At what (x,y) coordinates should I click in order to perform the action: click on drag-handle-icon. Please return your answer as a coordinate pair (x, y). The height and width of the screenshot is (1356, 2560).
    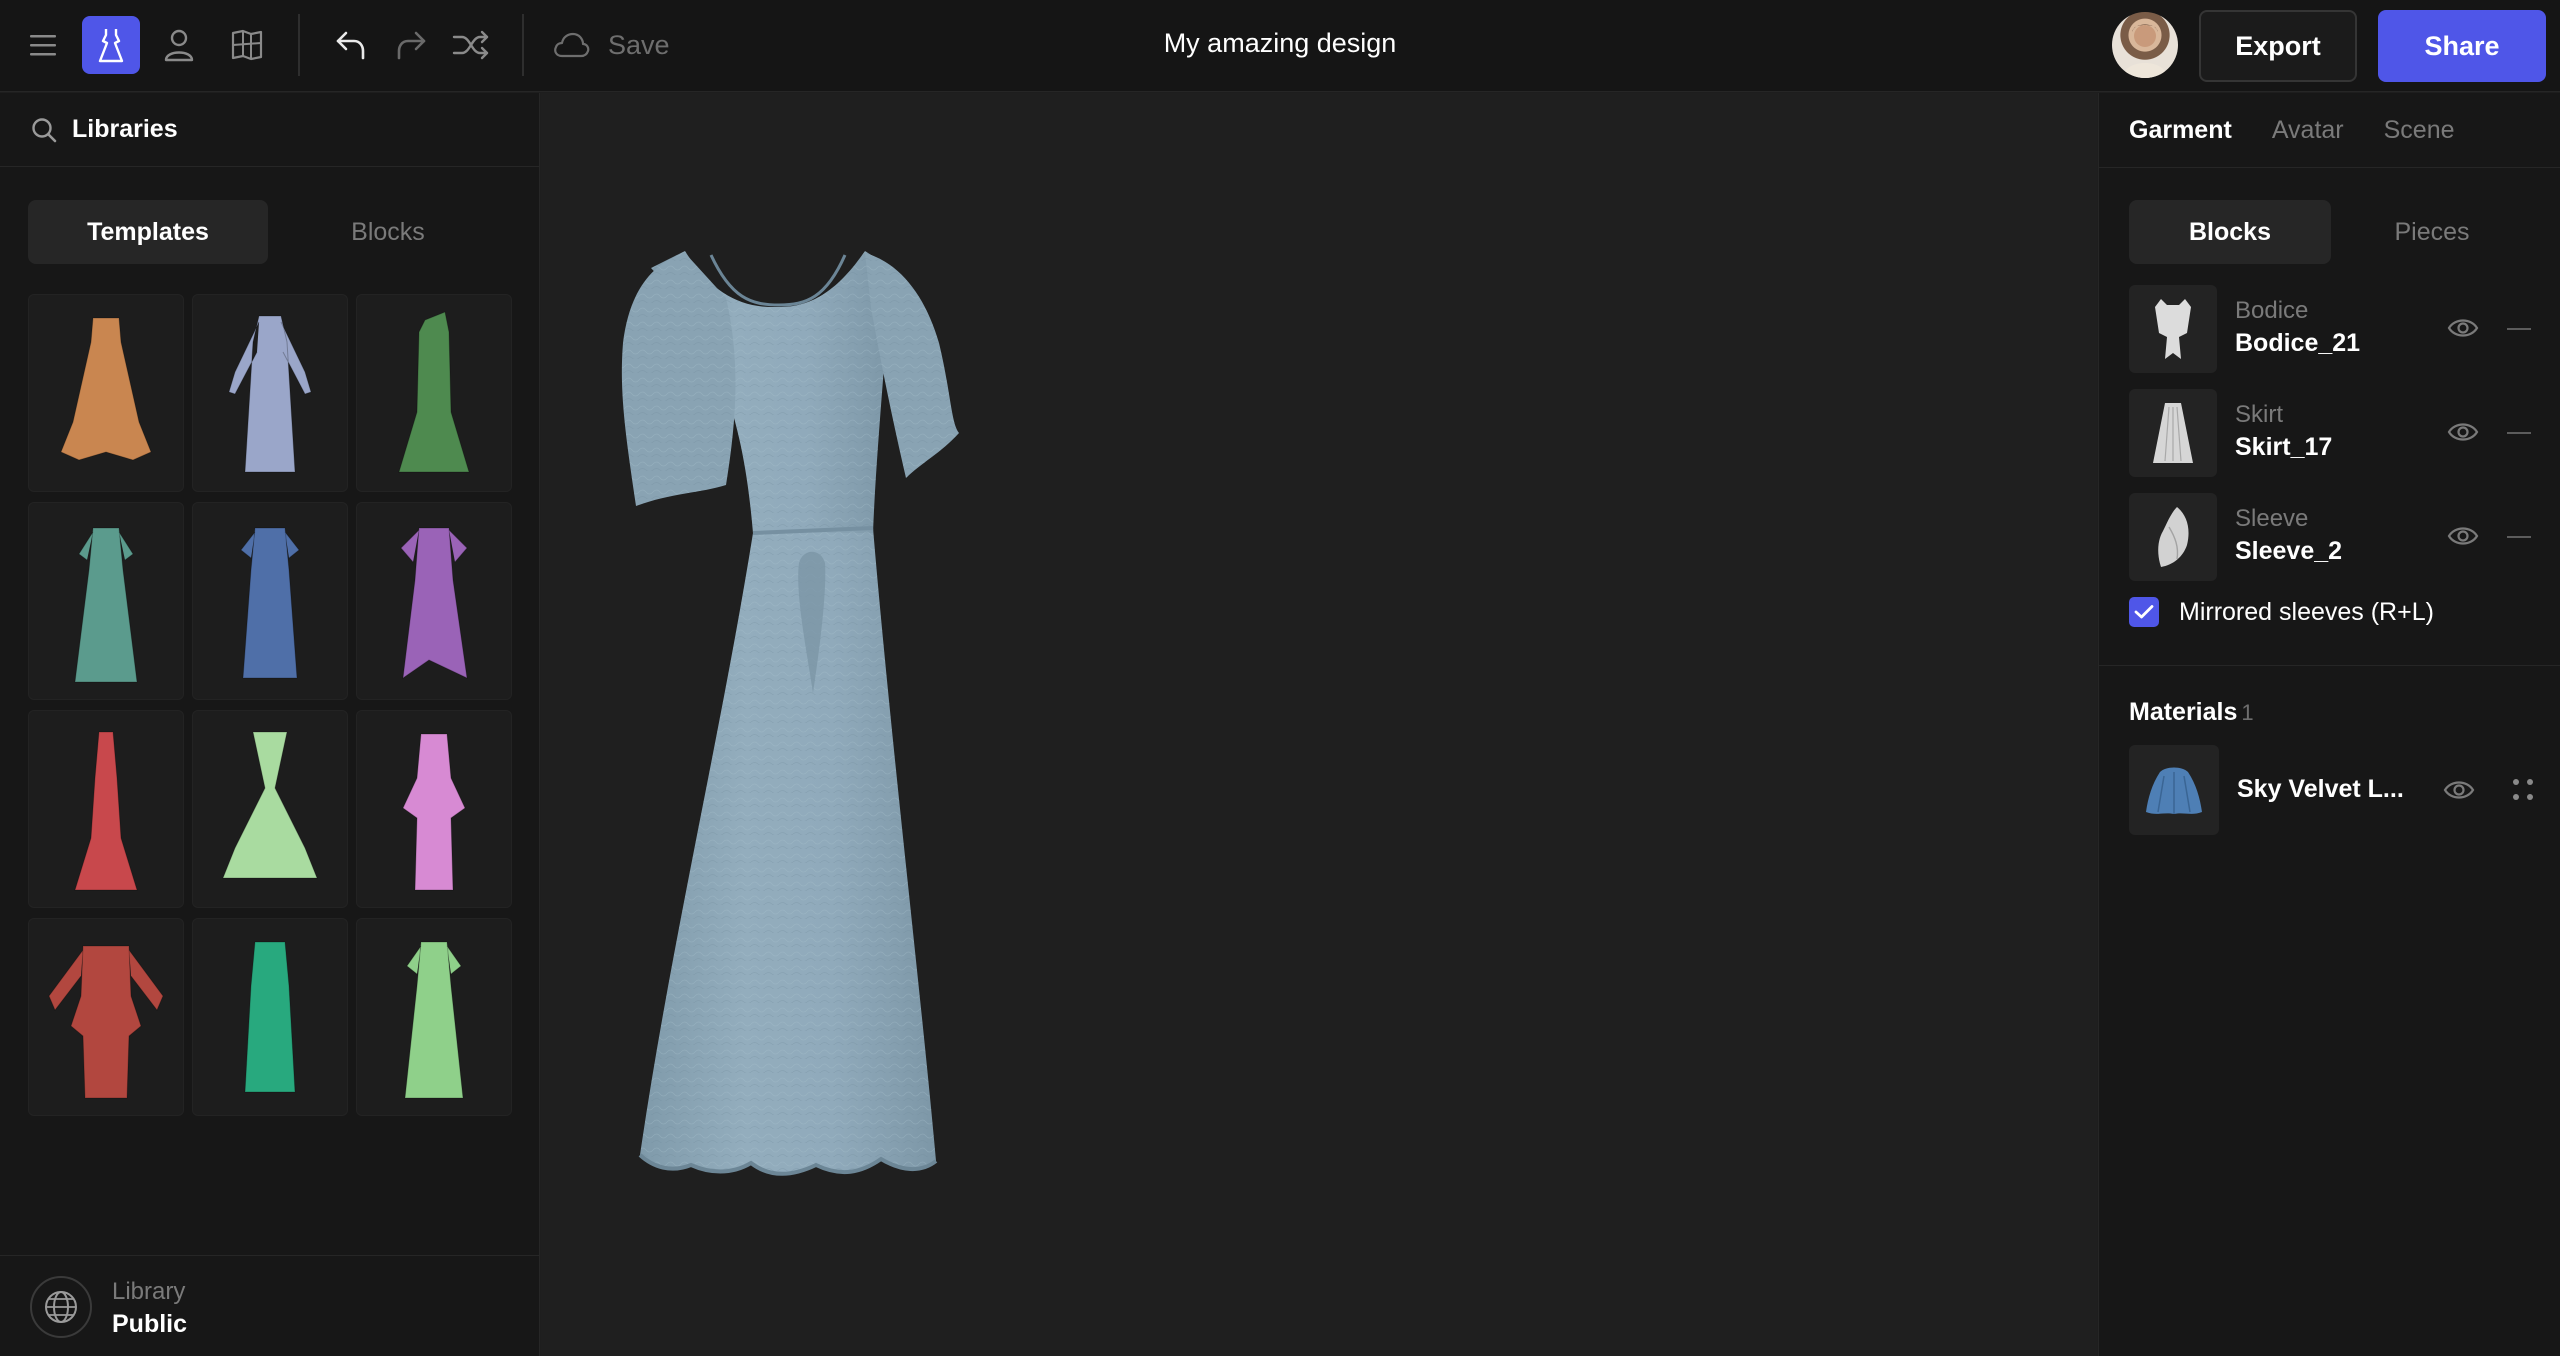
    Looking at the image, I should click on (2523, 790).